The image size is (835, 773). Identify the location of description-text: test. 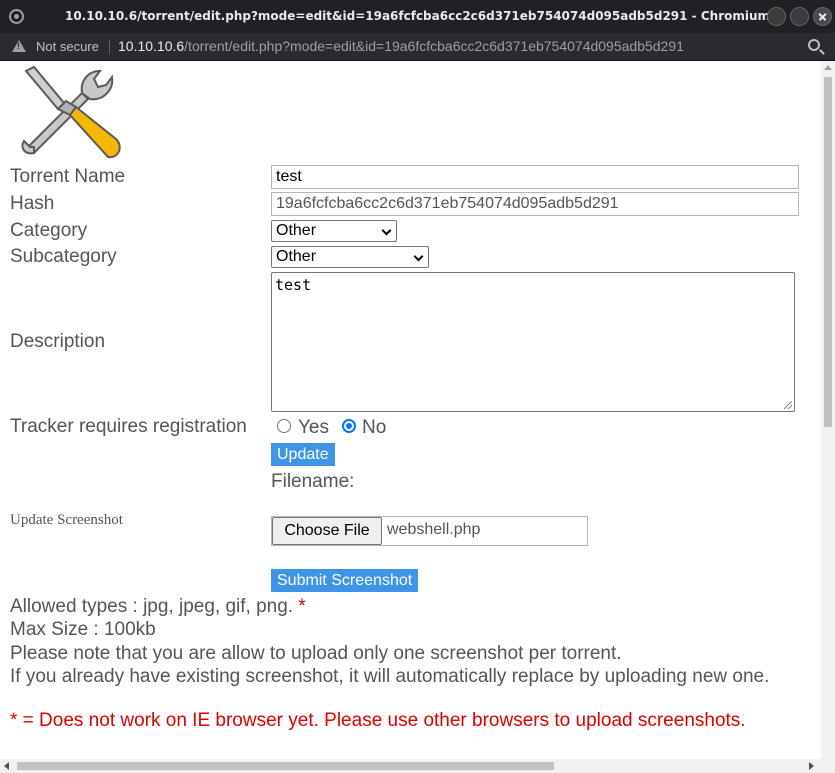
(293, 285).